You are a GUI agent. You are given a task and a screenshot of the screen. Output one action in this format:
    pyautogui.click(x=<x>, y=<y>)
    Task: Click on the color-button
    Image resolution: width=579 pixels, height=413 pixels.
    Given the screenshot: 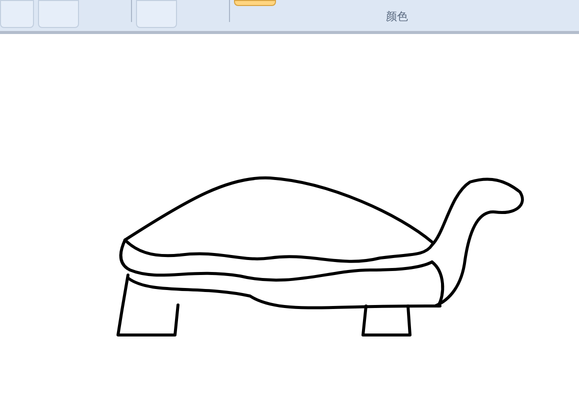 What is the action you would take?
    pyautogui.click(x=255, y=3)
    